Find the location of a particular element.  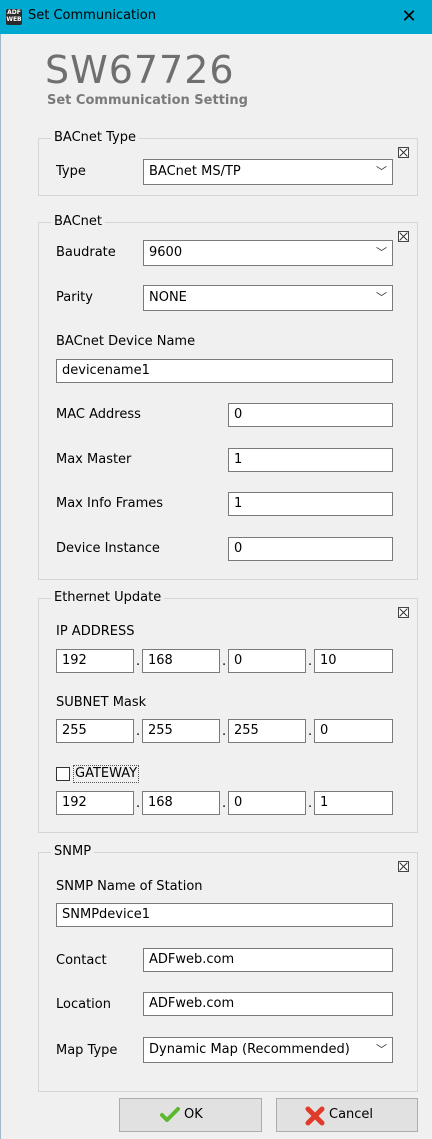

ip-address-label: IP ADDRESS is located at coordinates (95, 631).